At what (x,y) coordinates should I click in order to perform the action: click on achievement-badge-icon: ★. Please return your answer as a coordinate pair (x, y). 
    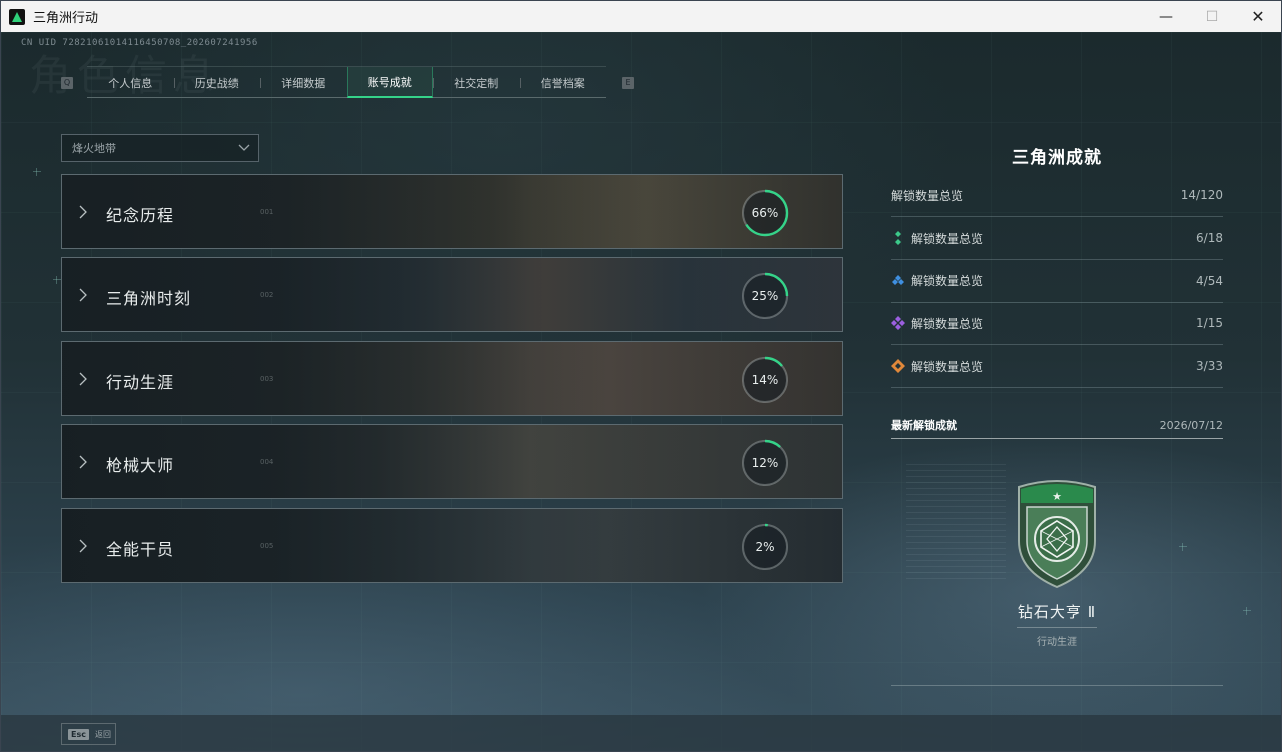
    Looking at the image, I should click on (1057, 534).